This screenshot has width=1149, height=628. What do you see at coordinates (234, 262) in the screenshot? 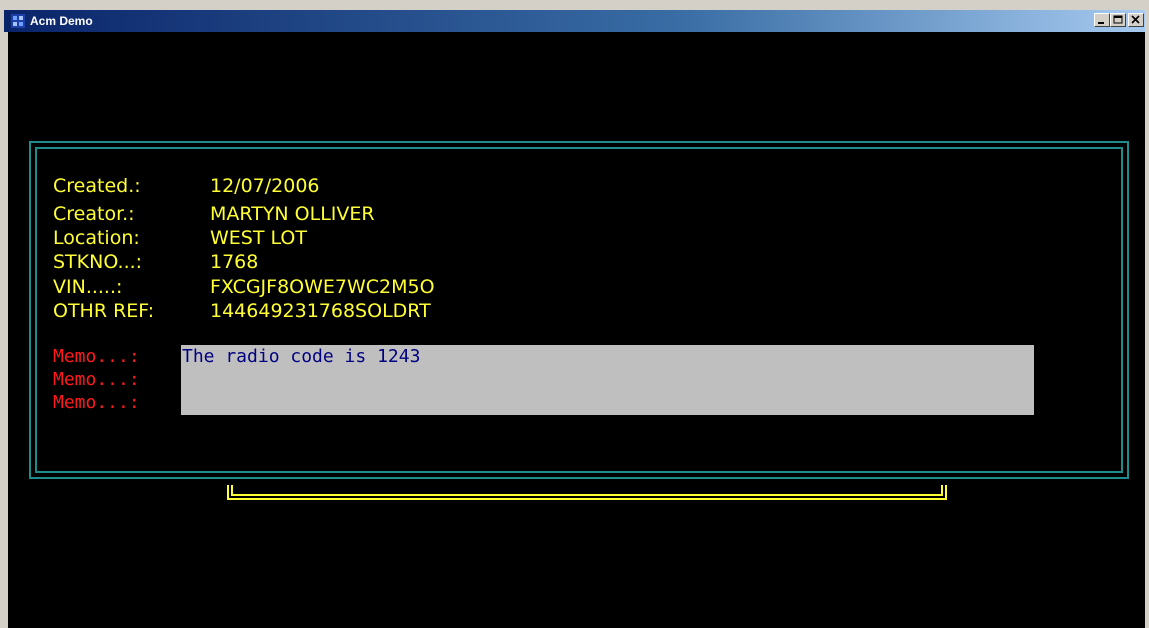
I see `stock-number-value: 1768` at bounding box center [234, 262].